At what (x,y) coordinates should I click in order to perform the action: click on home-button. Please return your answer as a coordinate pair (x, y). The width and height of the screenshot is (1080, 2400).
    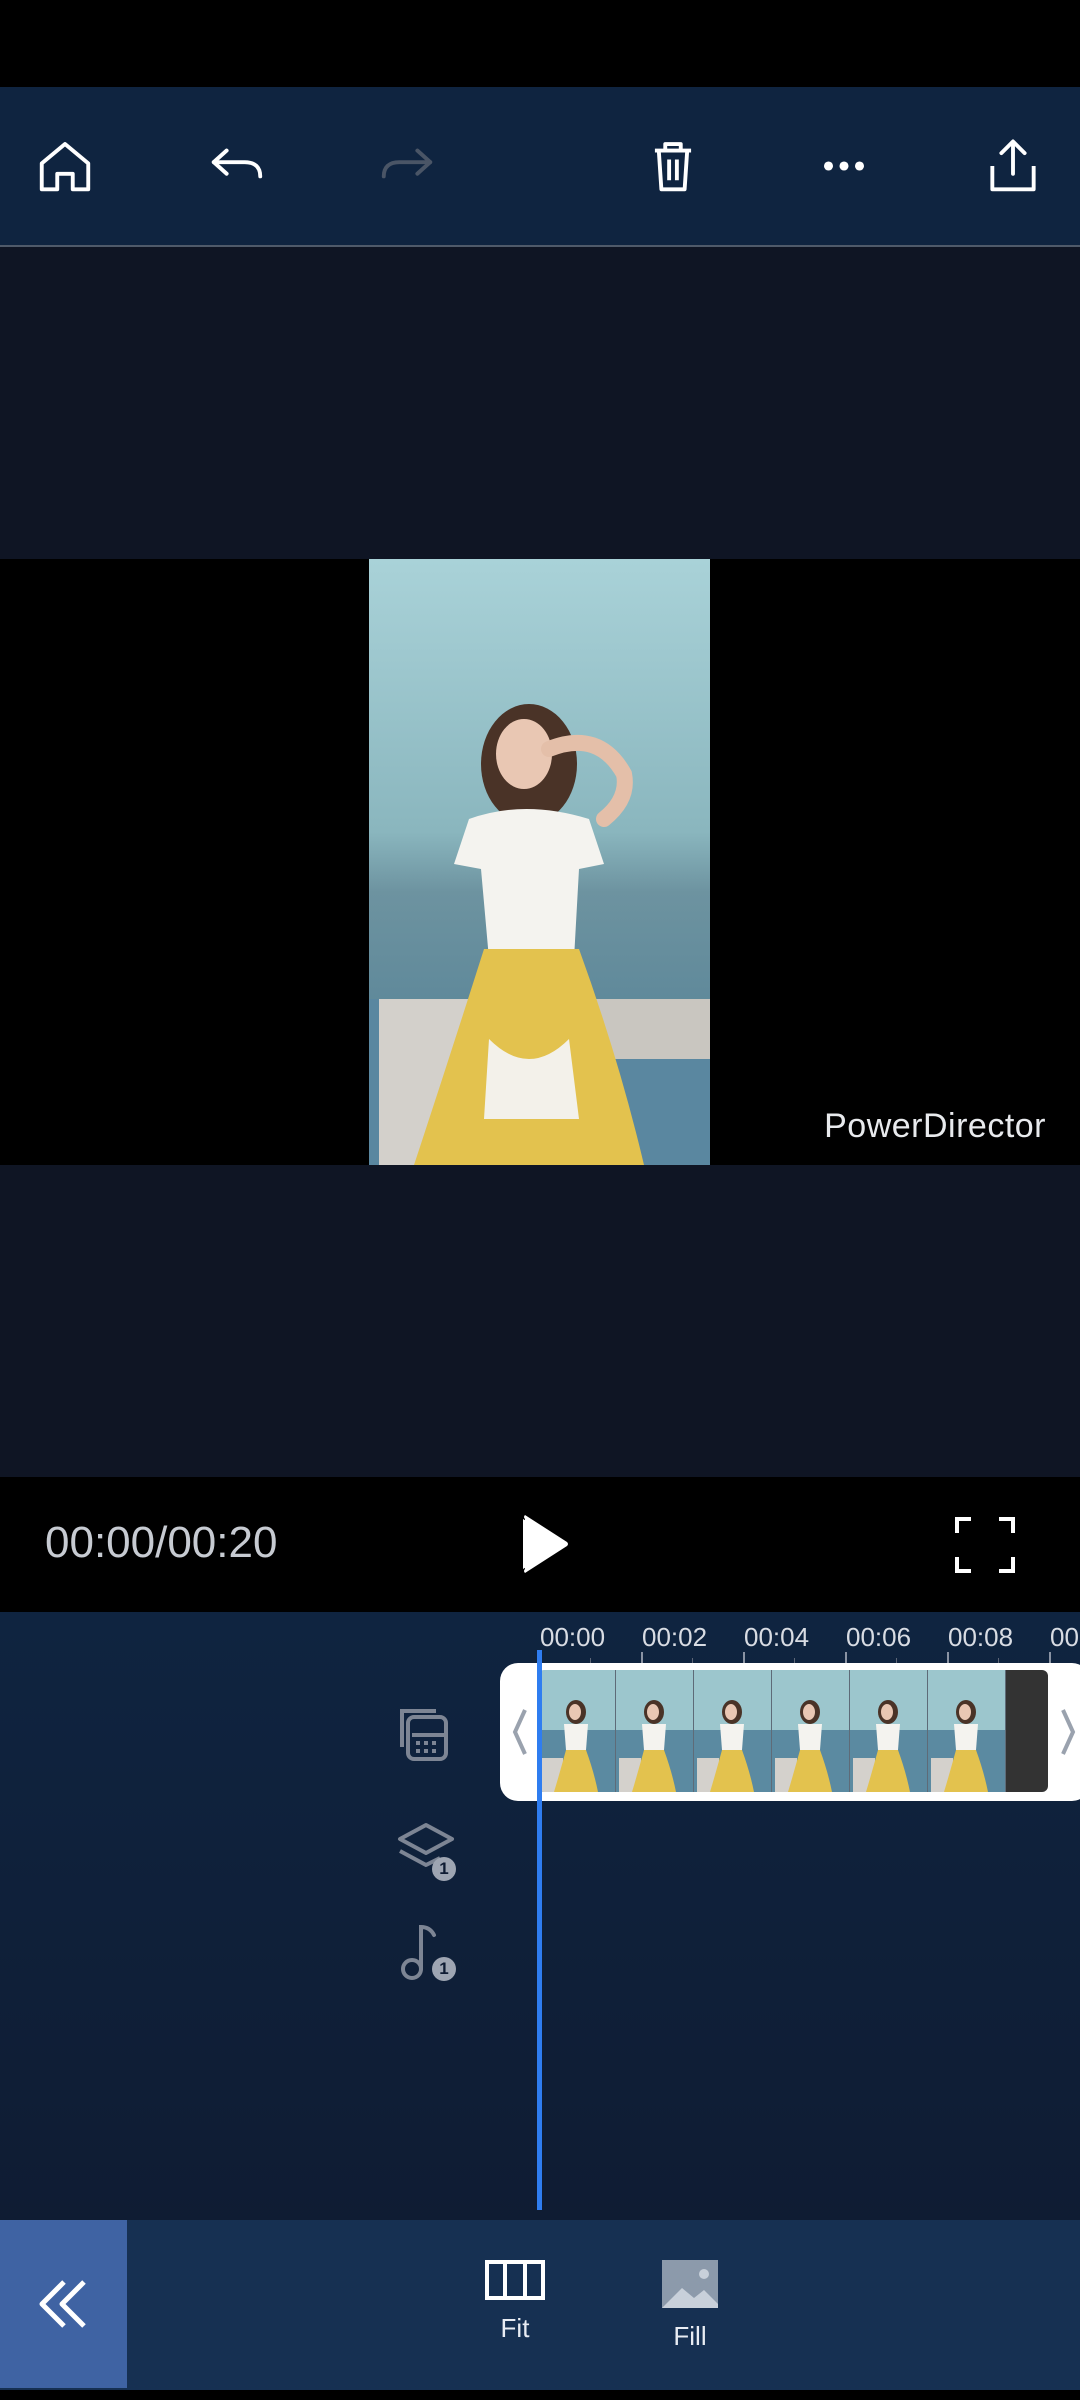
    Looking at the image, I should click on (65, 166).